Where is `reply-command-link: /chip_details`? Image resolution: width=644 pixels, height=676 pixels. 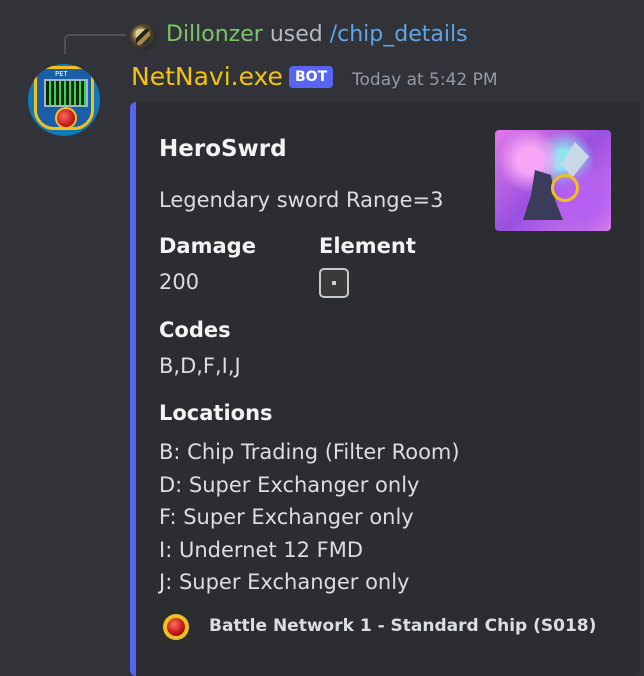 reply-command-link: /chip_details is located at coordinates (399, 34).